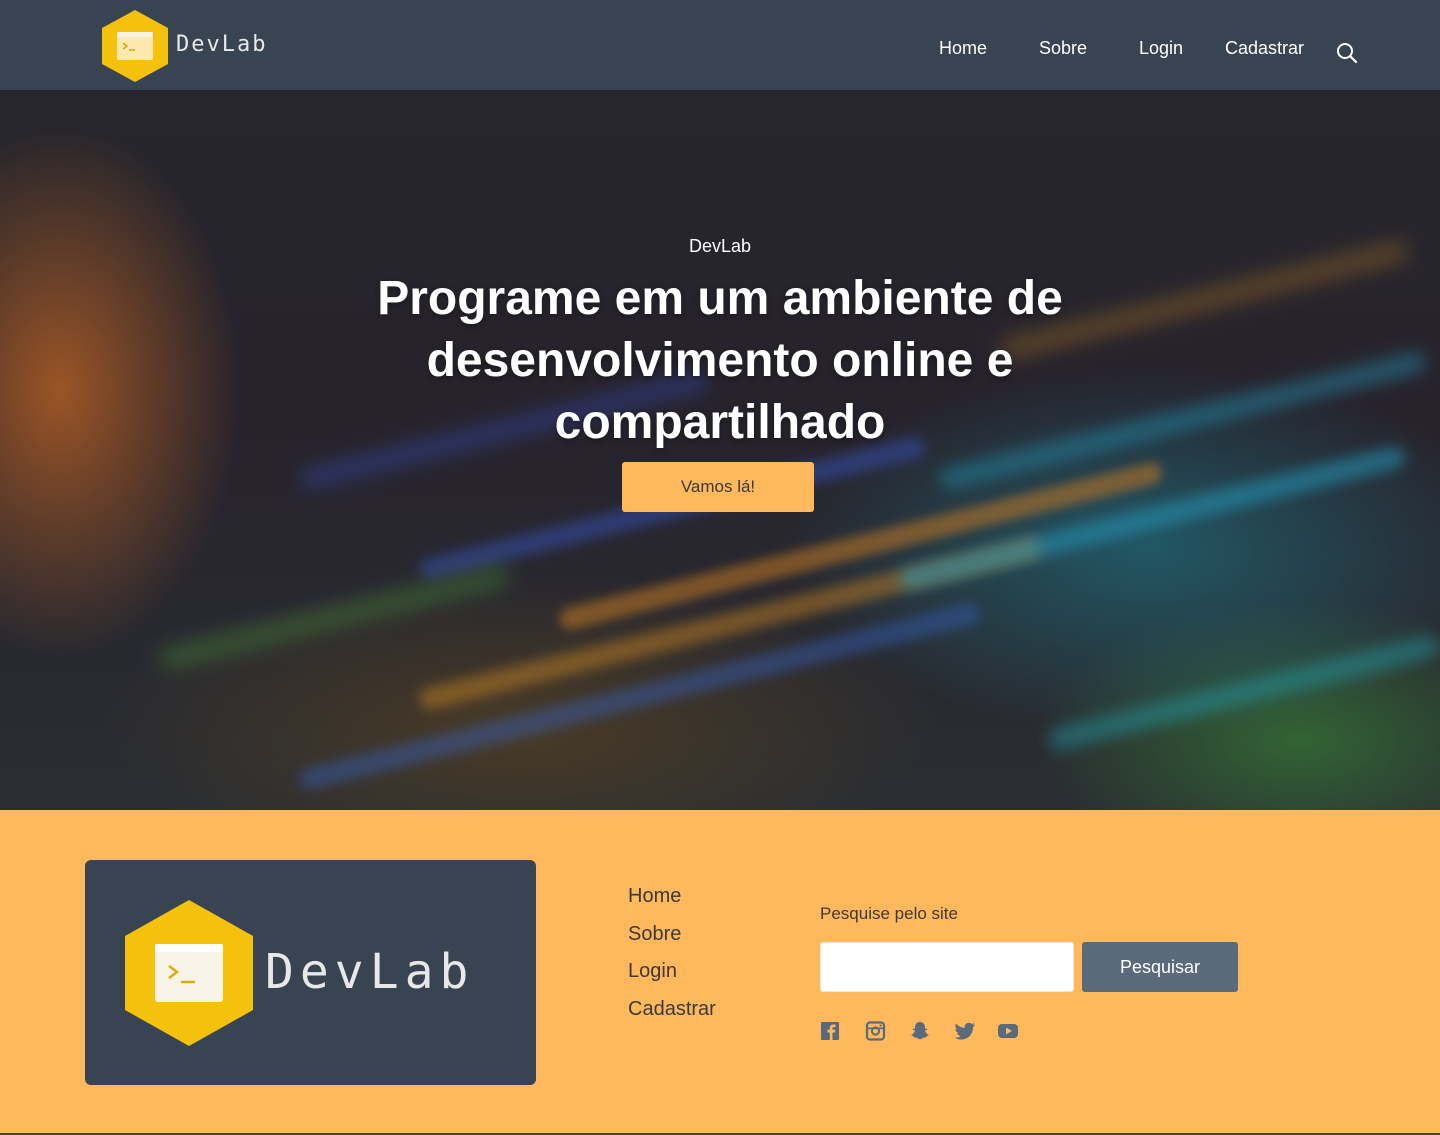  What do you see at coordinates (1160, 967) in the screenshot?
I see `footer-search-button: Pesquisar` at bounding box center [1160, 967].